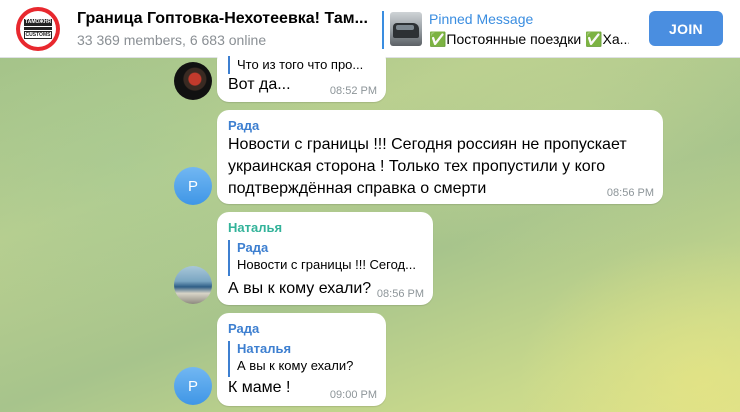  I want to click on channel-member-count: 33 369 members, 6 683 online, so click(172, 40).